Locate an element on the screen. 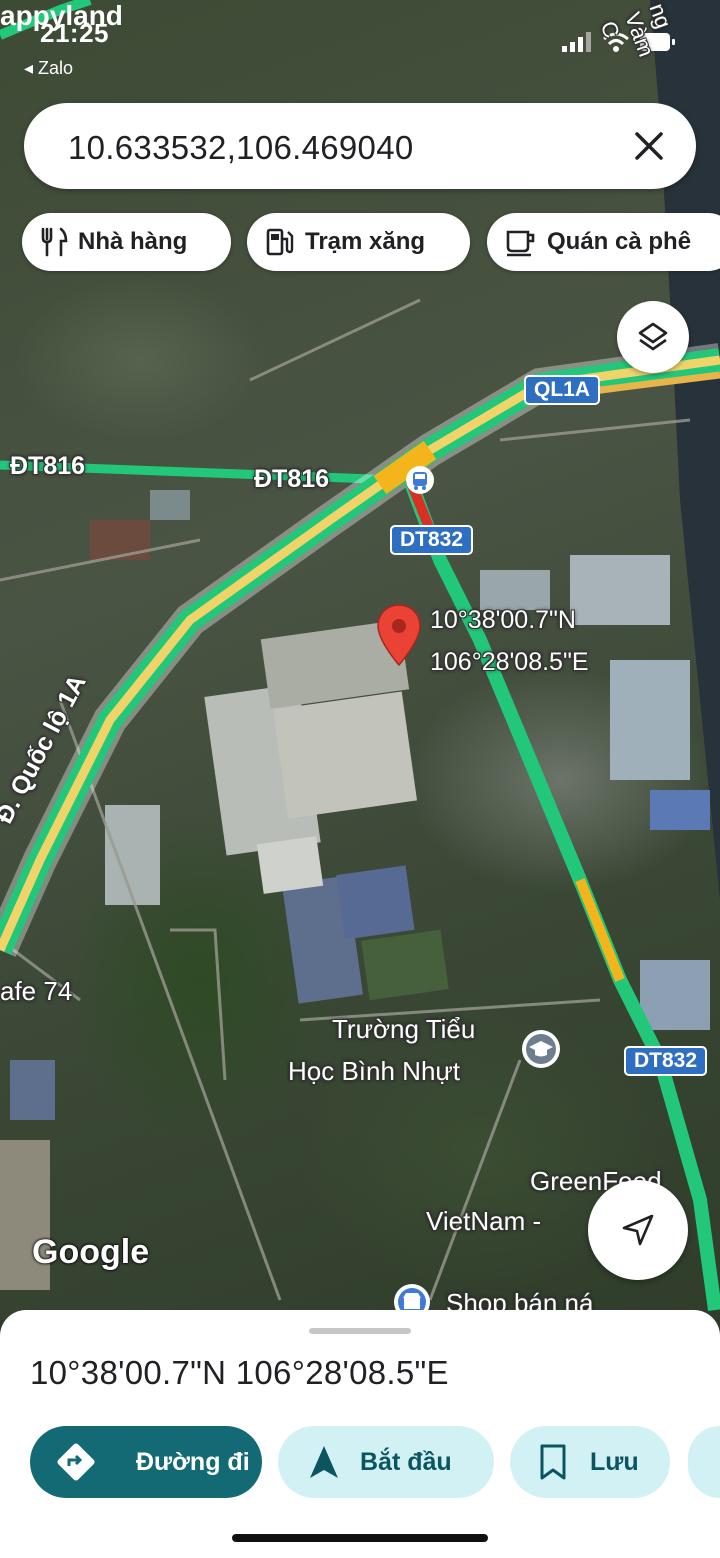  chip-label: Nhà hàng is located at coordinates (133, 241).